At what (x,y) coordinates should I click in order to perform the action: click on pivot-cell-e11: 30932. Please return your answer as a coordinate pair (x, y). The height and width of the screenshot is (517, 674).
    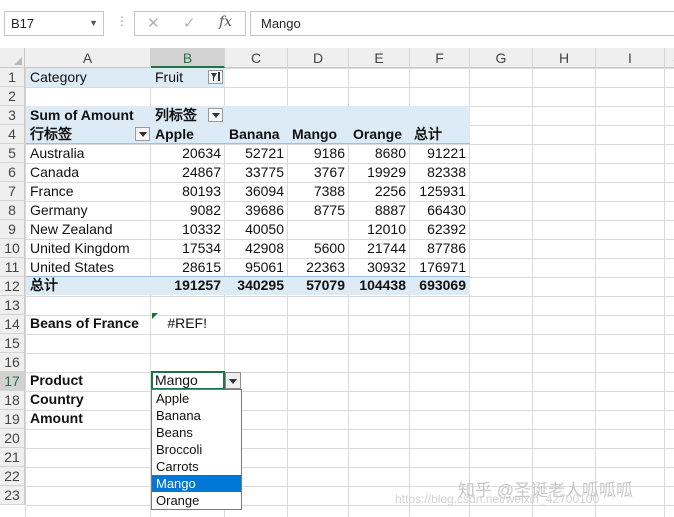
    Looking at the image, I should click on (379, 267).